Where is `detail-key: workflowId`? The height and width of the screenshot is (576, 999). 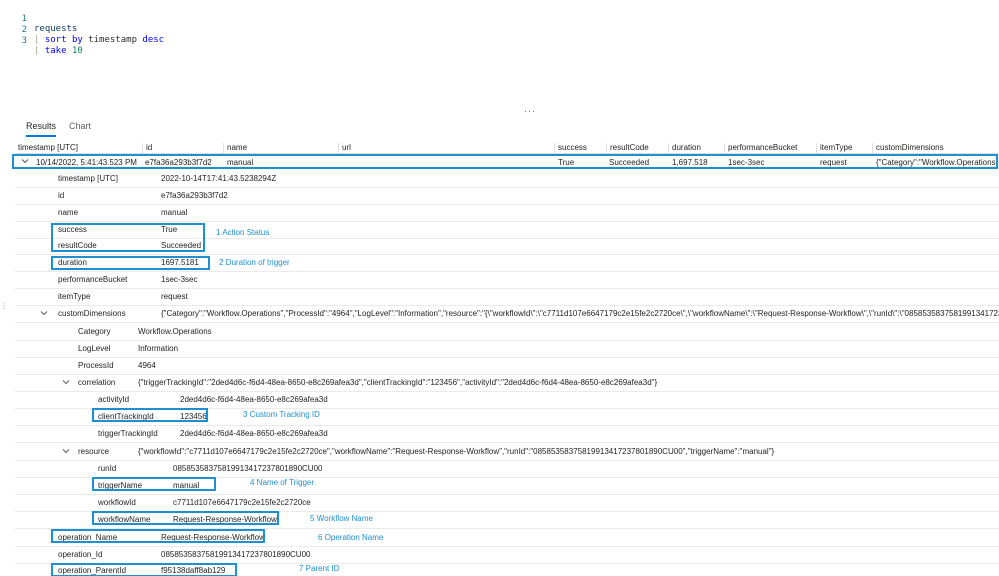 detail-key: workflowId is located at coordinates (117, 502).